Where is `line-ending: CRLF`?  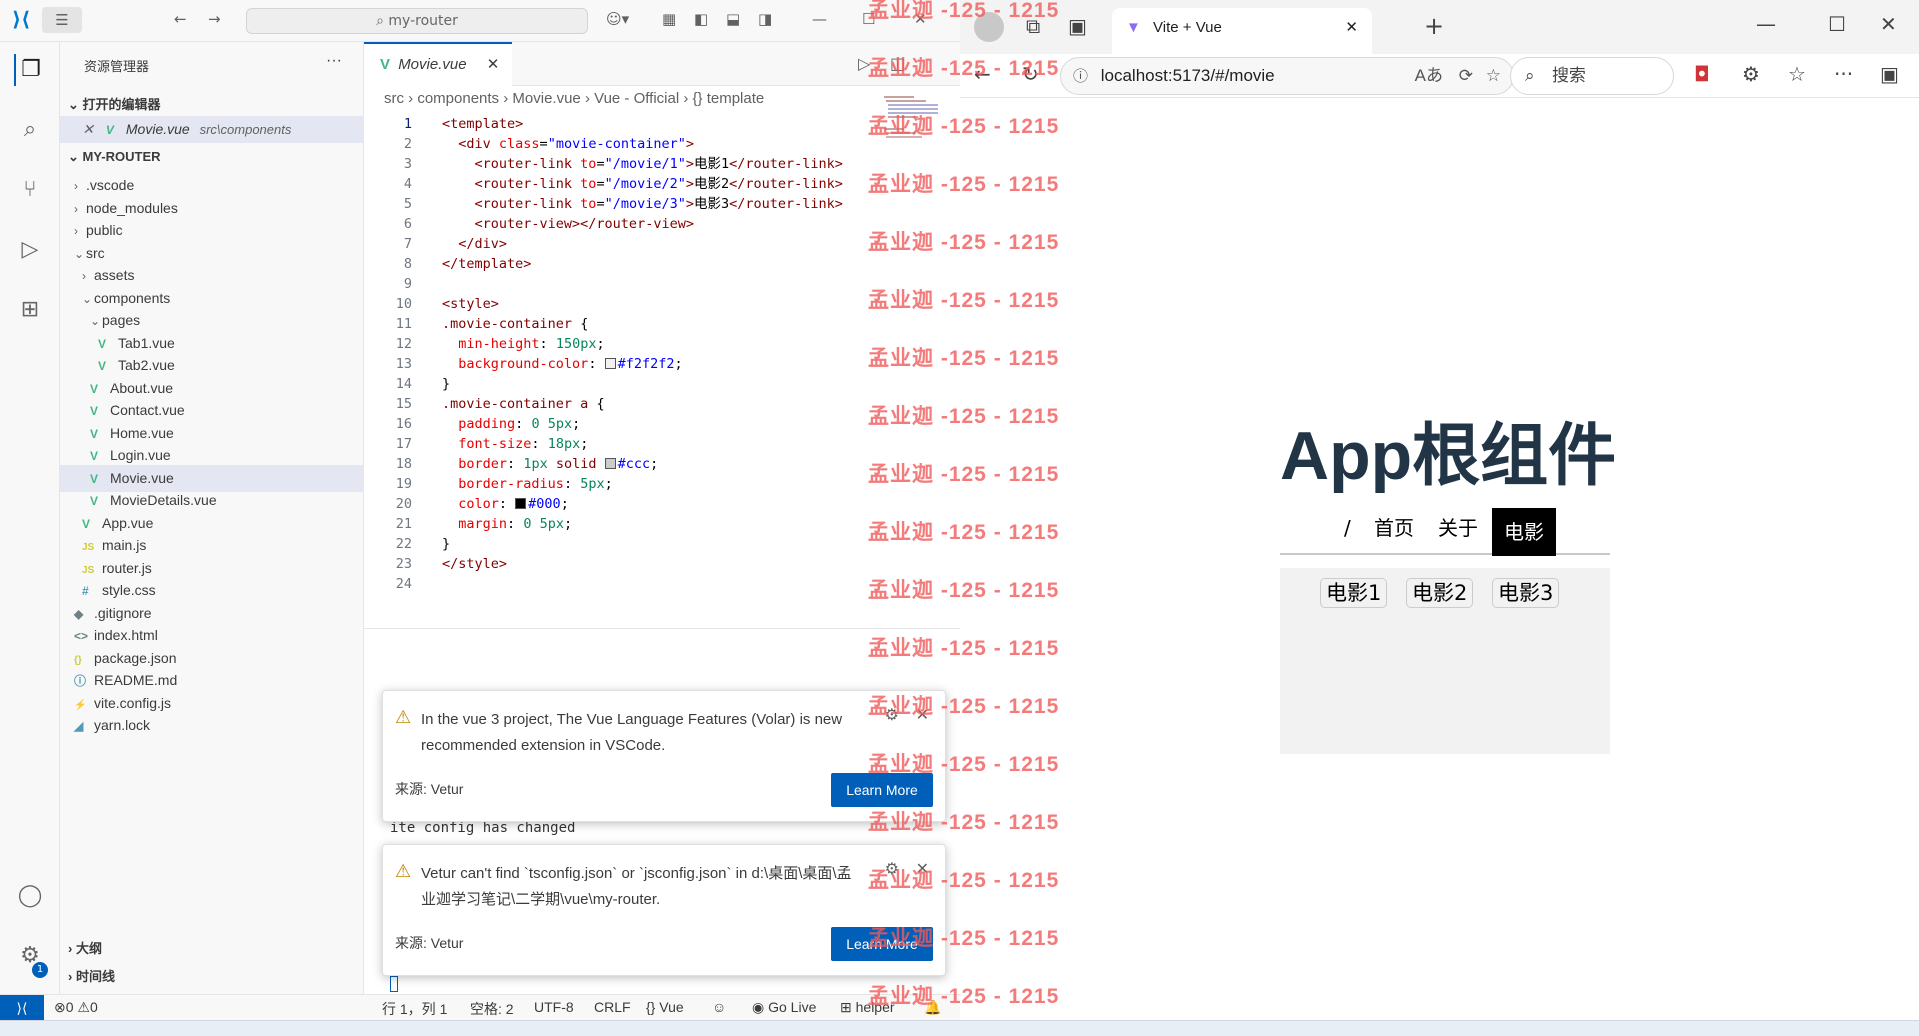
line-ending: CRLF is located at coordinates (612, 1007).